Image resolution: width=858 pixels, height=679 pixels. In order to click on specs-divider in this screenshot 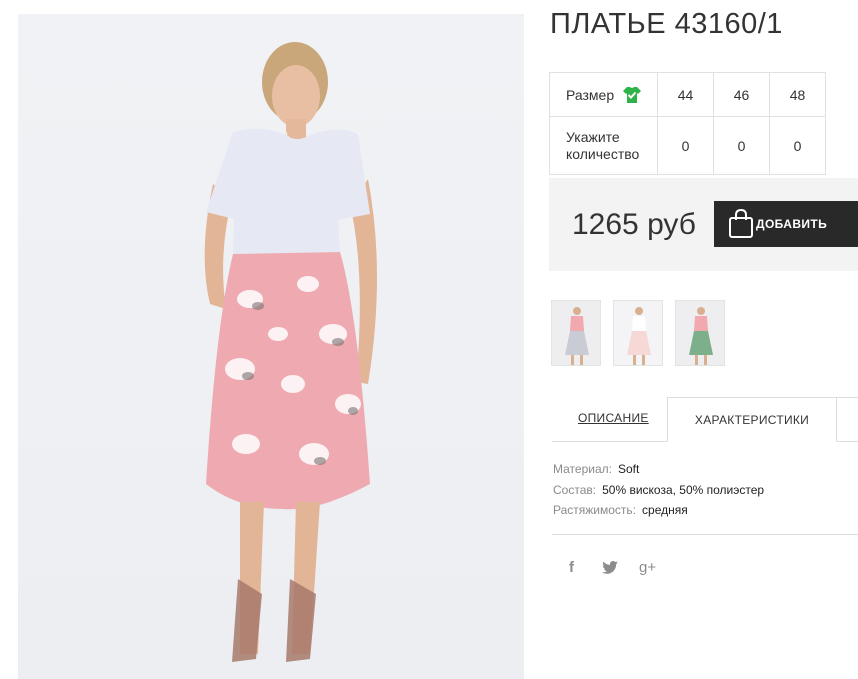, I will do `click(705, 534)`.